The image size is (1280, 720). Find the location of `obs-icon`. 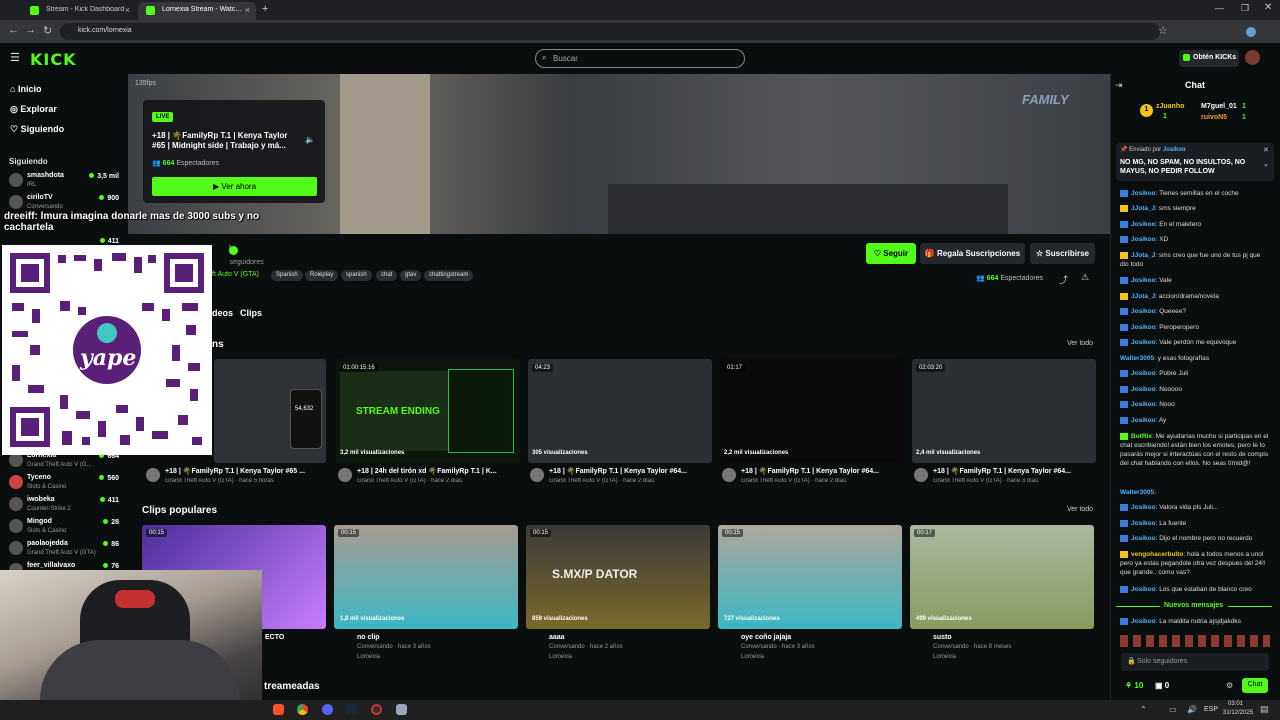

obs-icon is located at coordinates (376, 709).